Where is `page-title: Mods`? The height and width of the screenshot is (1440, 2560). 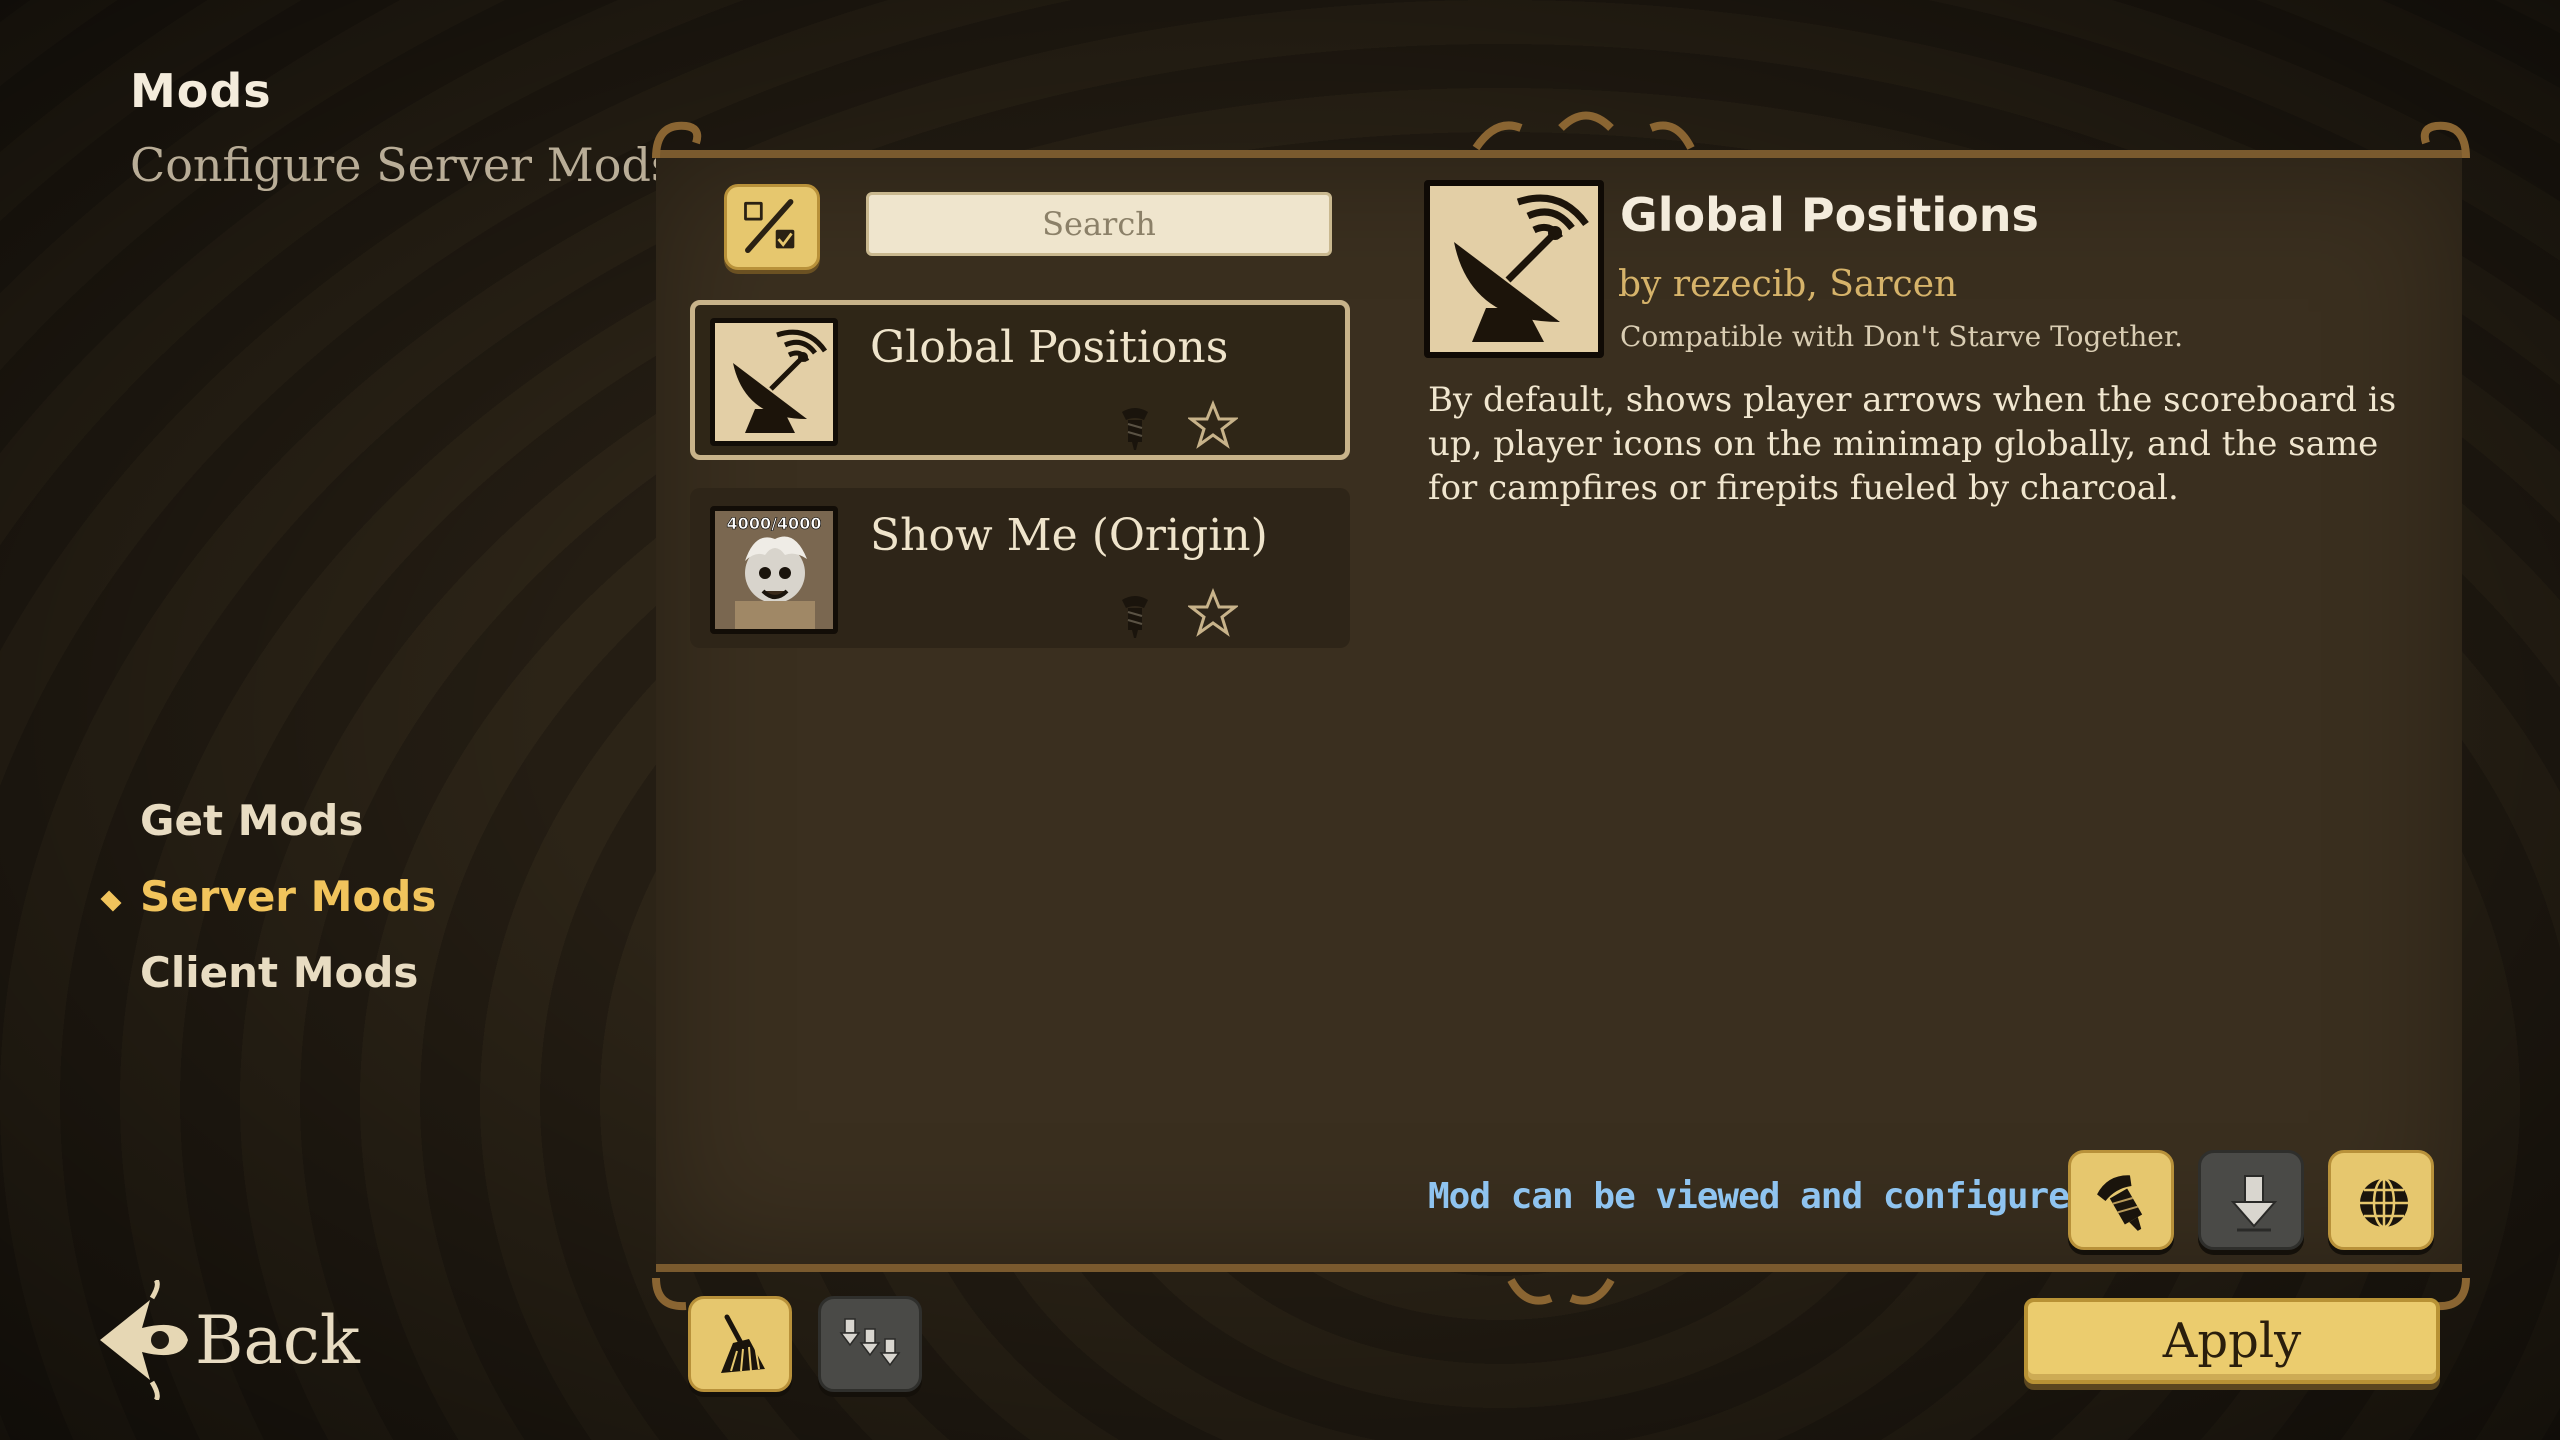 page-title: Mods is located at coordinates (201, 91).